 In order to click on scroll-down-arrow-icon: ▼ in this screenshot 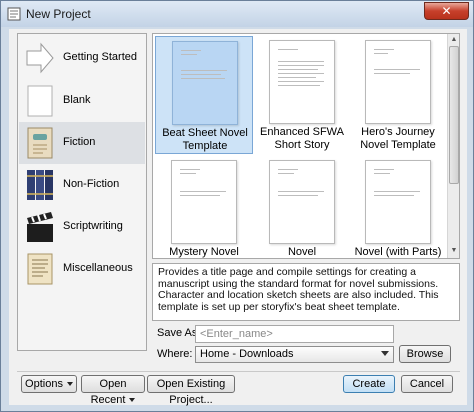, I will do `click(454, 251)`.